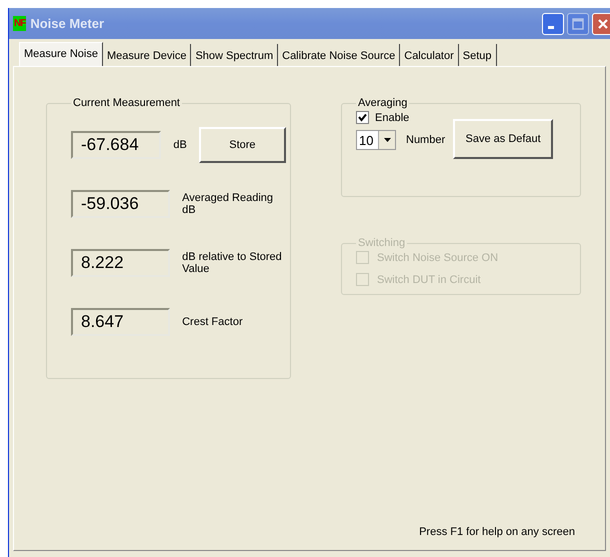 Image resolution: width=610 pixels, height=557 pixels. What do you see at coordinates (242, 144) in the screenshot?
I see `store-button: Store` at bounding box center [242, 144].